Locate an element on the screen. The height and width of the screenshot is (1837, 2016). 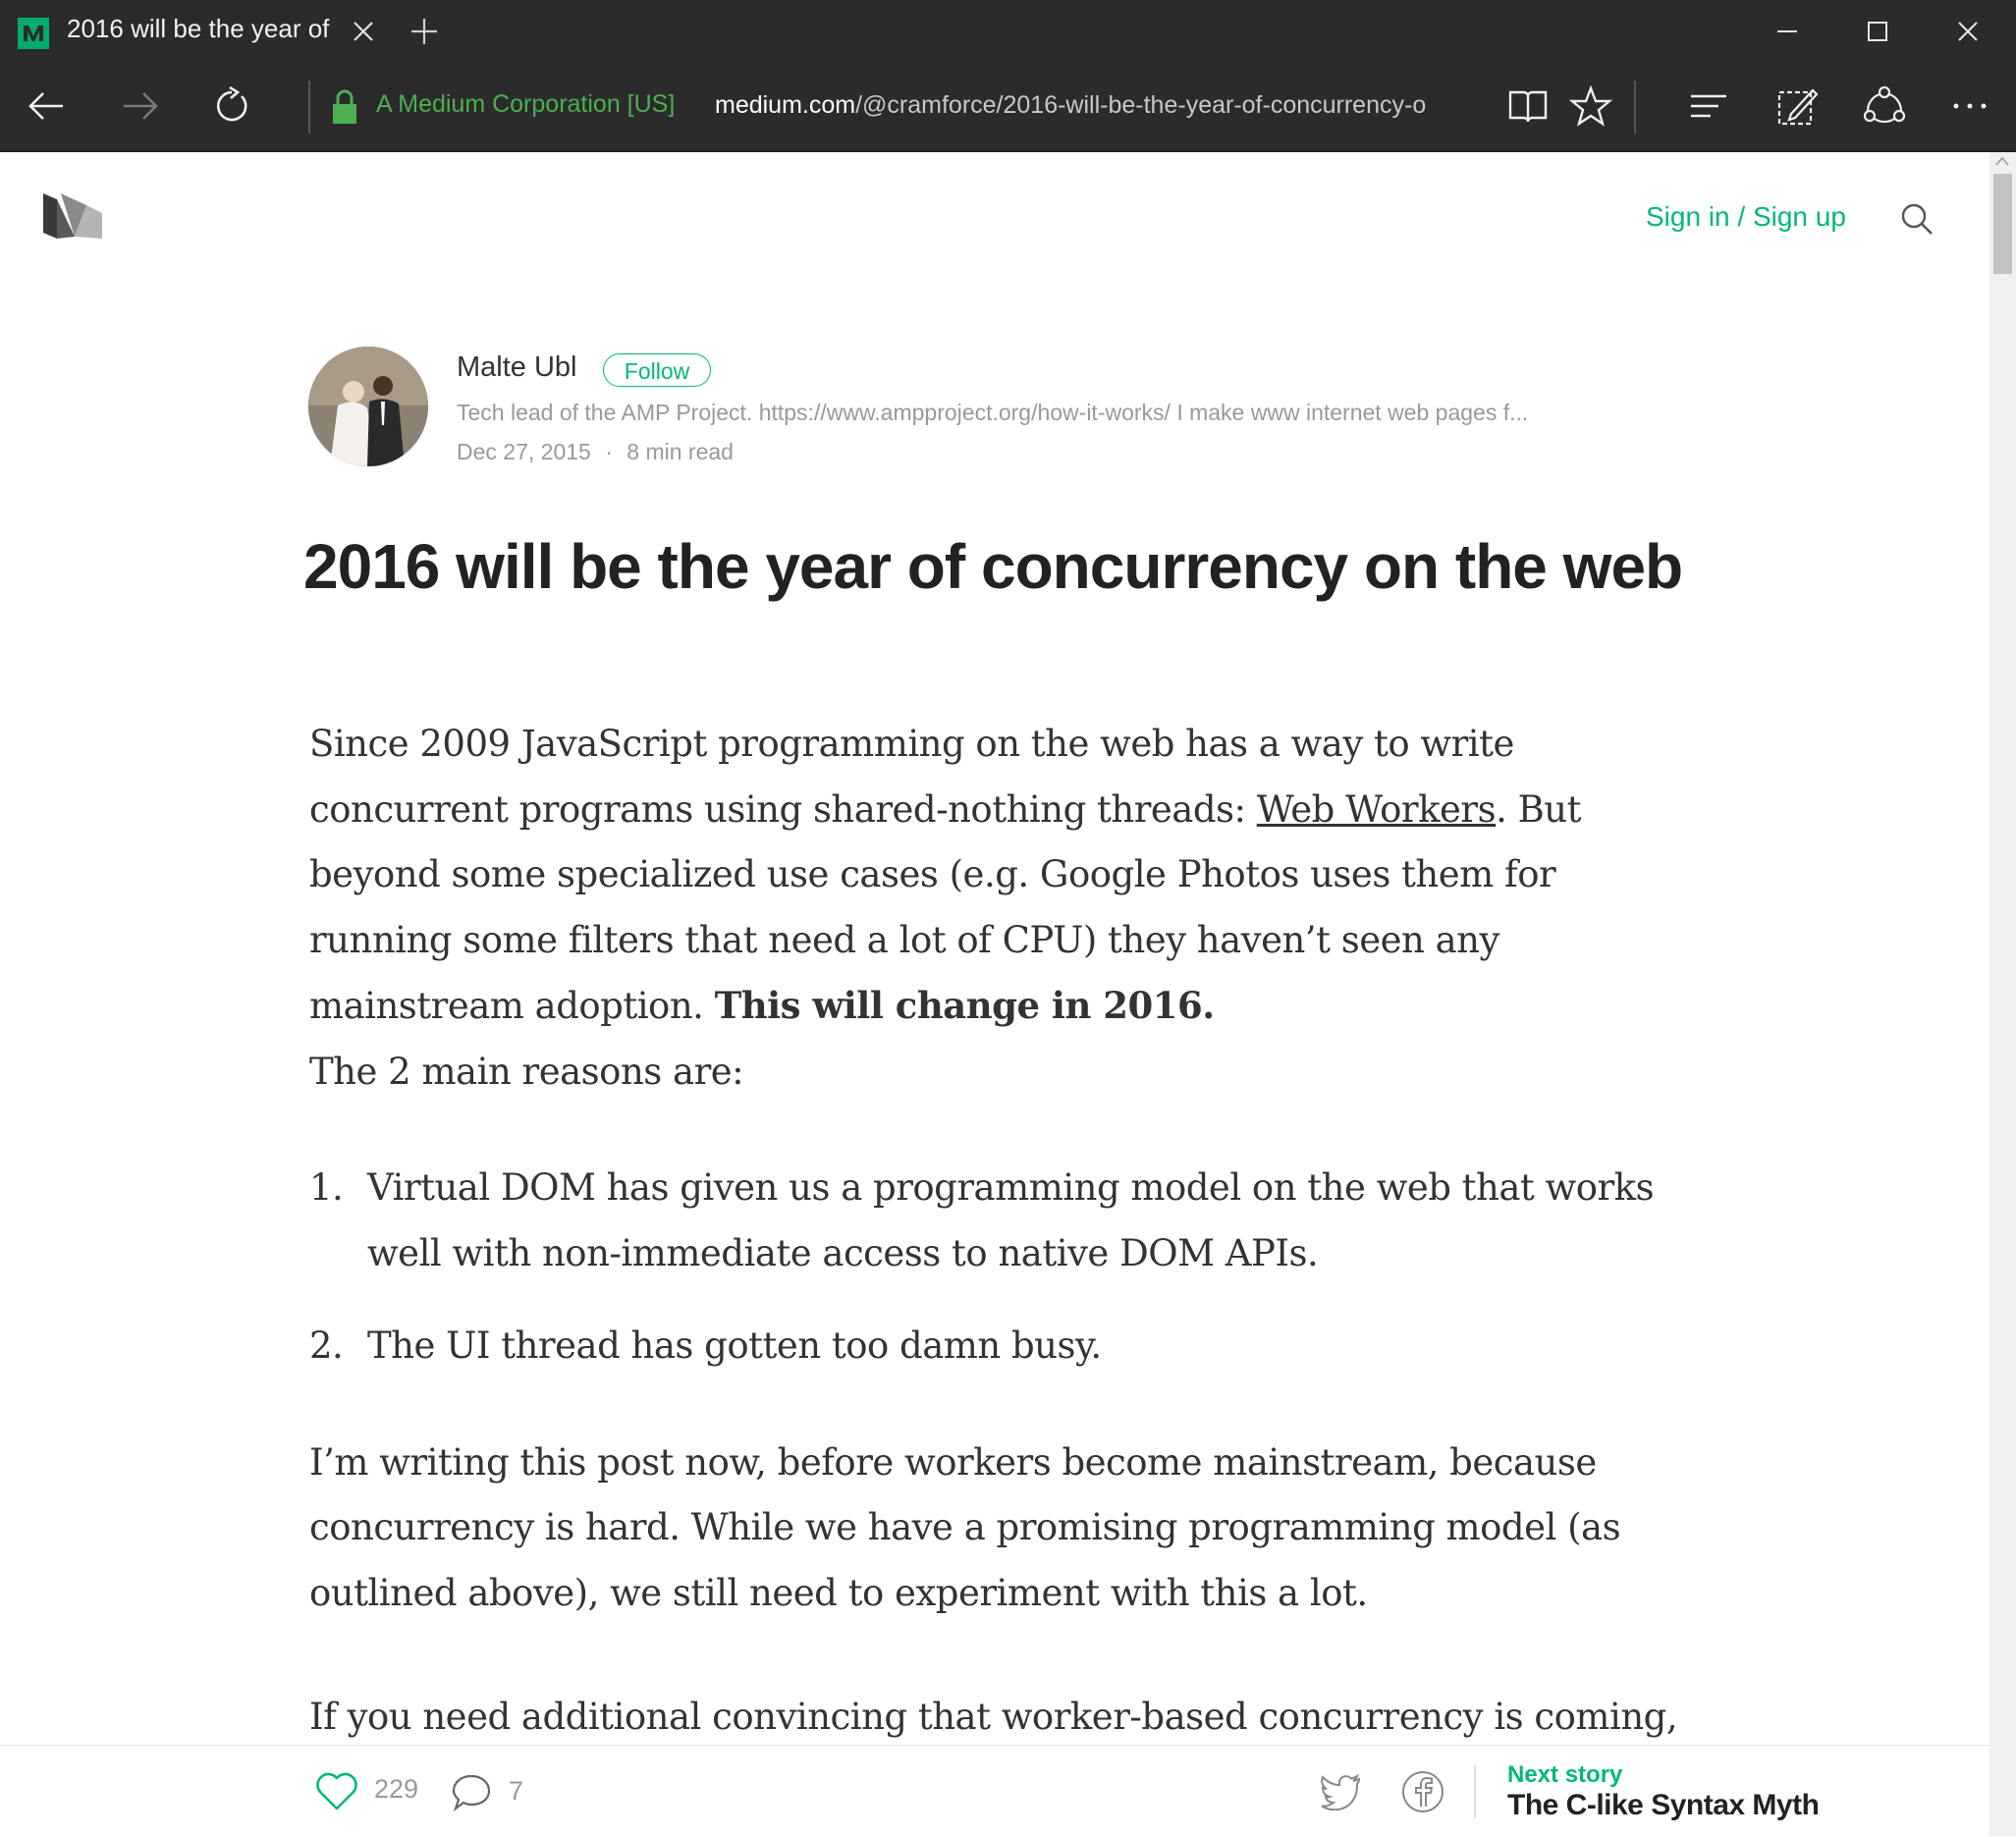
bold-statement: This will change in 2016. is located at coordinates (964, 1005).